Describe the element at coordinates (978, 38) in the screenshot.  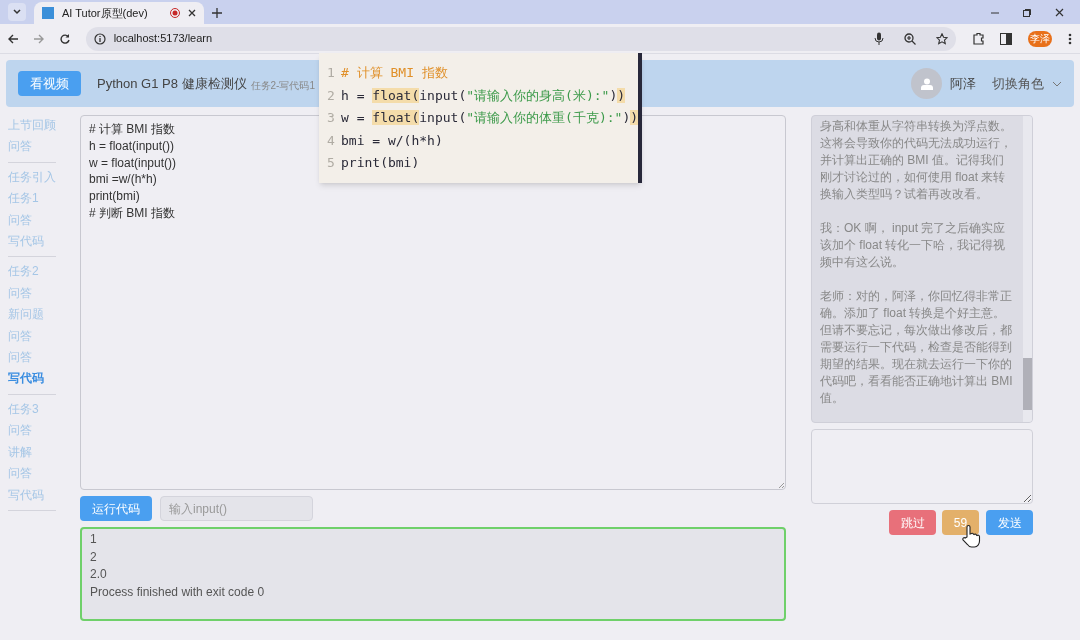
I see `extensions-icon` at that location.